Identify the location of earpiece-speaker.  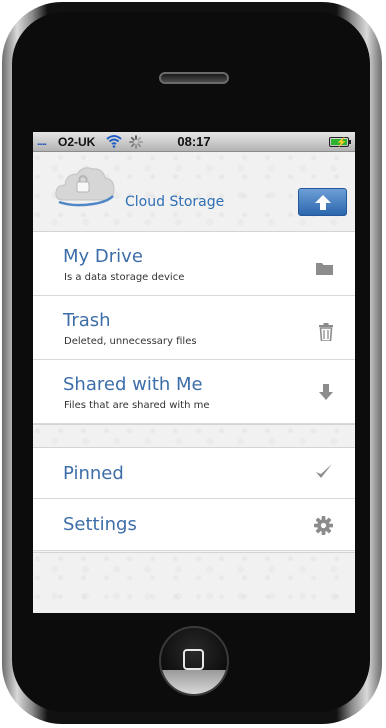
(194, 78).